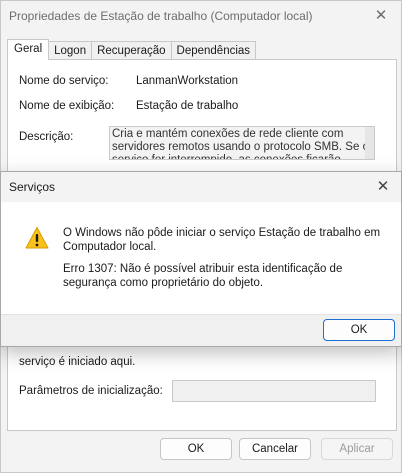  Describe the element at coordinates (274, 391) in the screenshot. I see `start-params-input` at that location.